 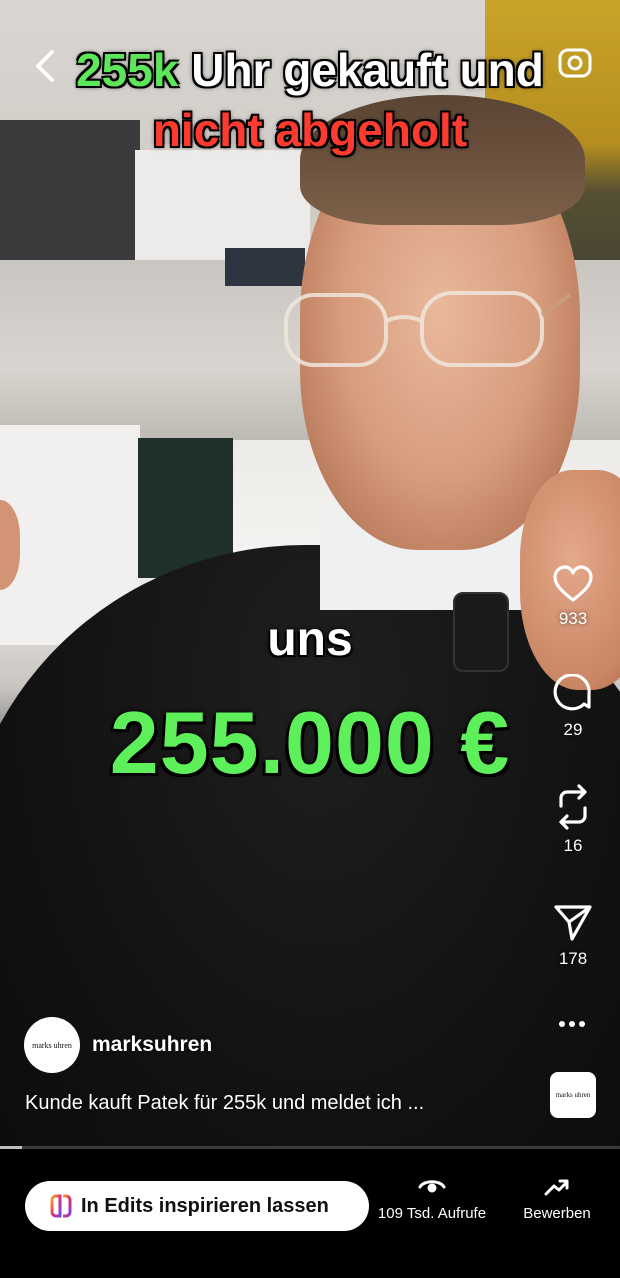 I want to click on edits-inspire-button: In Edits inspirieren lassen, so click(x=197, y=1206).